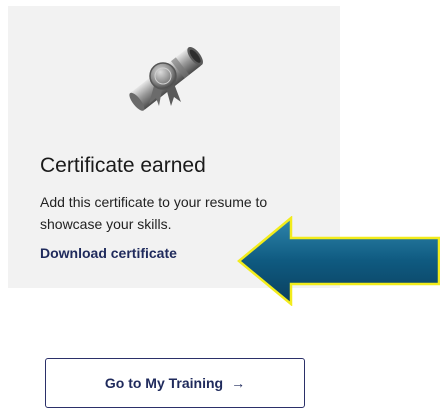 The width and height of the screenshot is (440, 408). I want to click on download-certificate-link: Download certificate, so click(108, 253).